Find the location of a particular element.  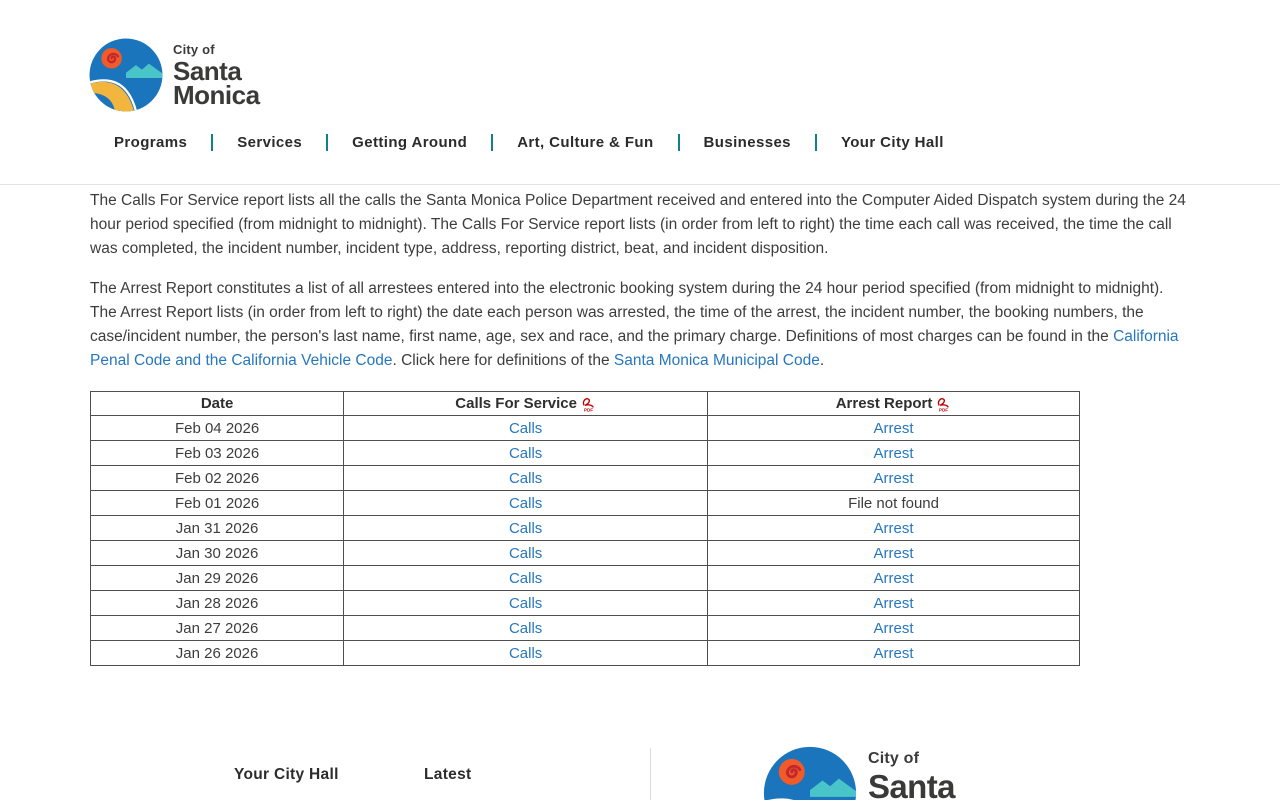

footer-logo: City of Santa Monica is located at coordinates (870, 772).